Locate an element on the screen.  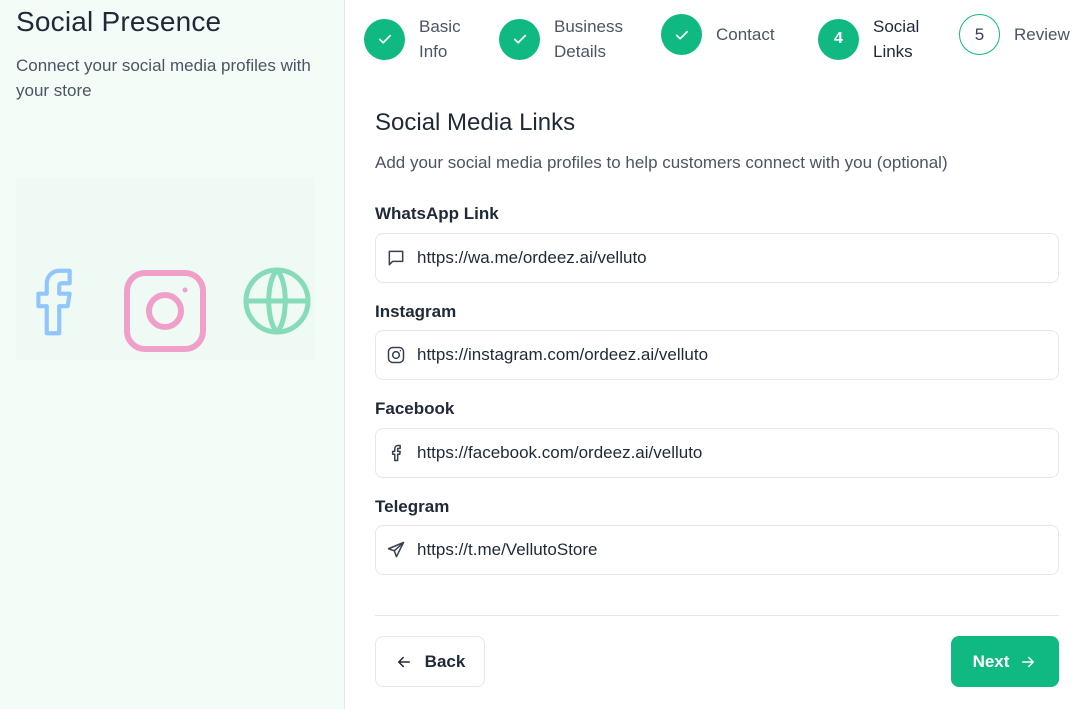
back-button-label: Back is located at coordinates (445, 661).